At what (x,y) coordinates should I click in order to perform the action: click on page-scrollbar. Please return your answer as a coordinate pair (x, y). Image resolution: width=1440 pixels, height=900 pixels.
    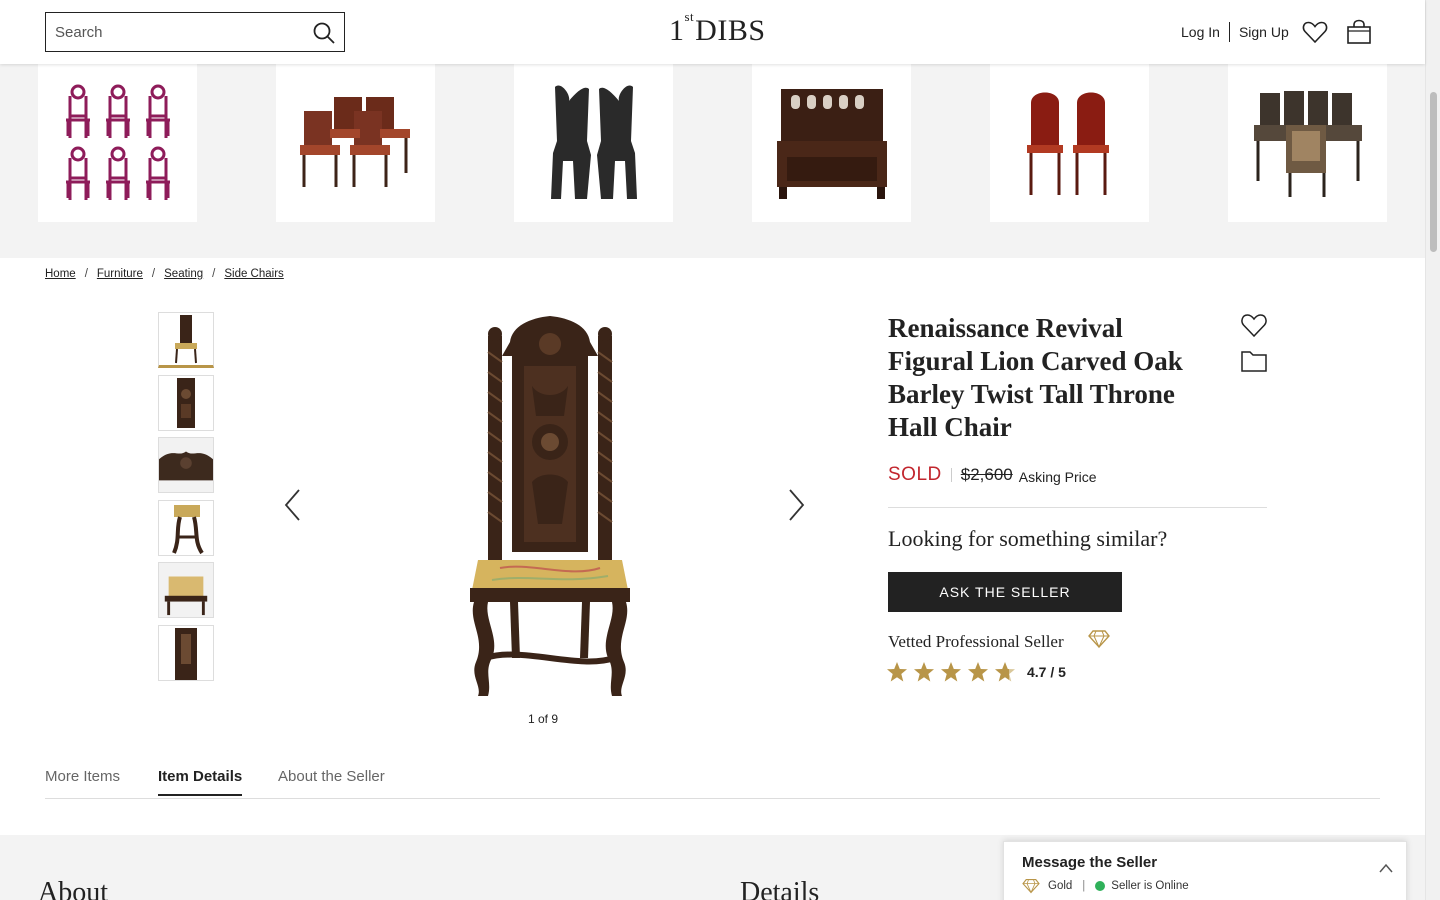
    Looking at the image, I should click on (1432, 450).